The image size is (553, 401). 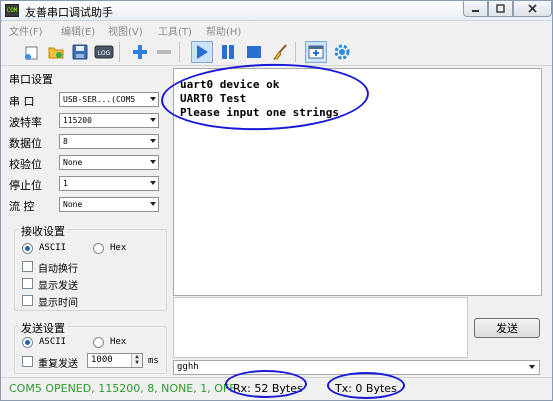 I want to click on baud-select: 115200, so click(x=109, y=120).